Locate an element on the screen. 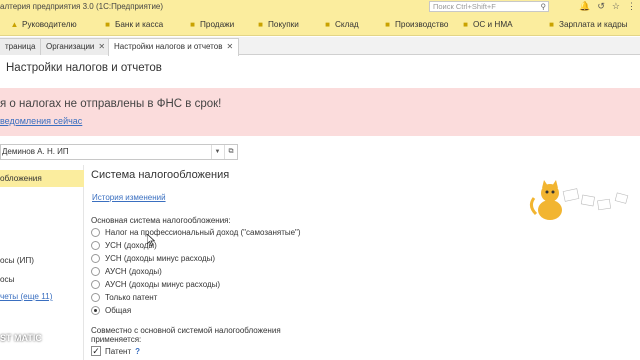 This screenshot has height=360, width=640. send-notifications-link: ведомления сейчас is located at coordinates (41, 121).